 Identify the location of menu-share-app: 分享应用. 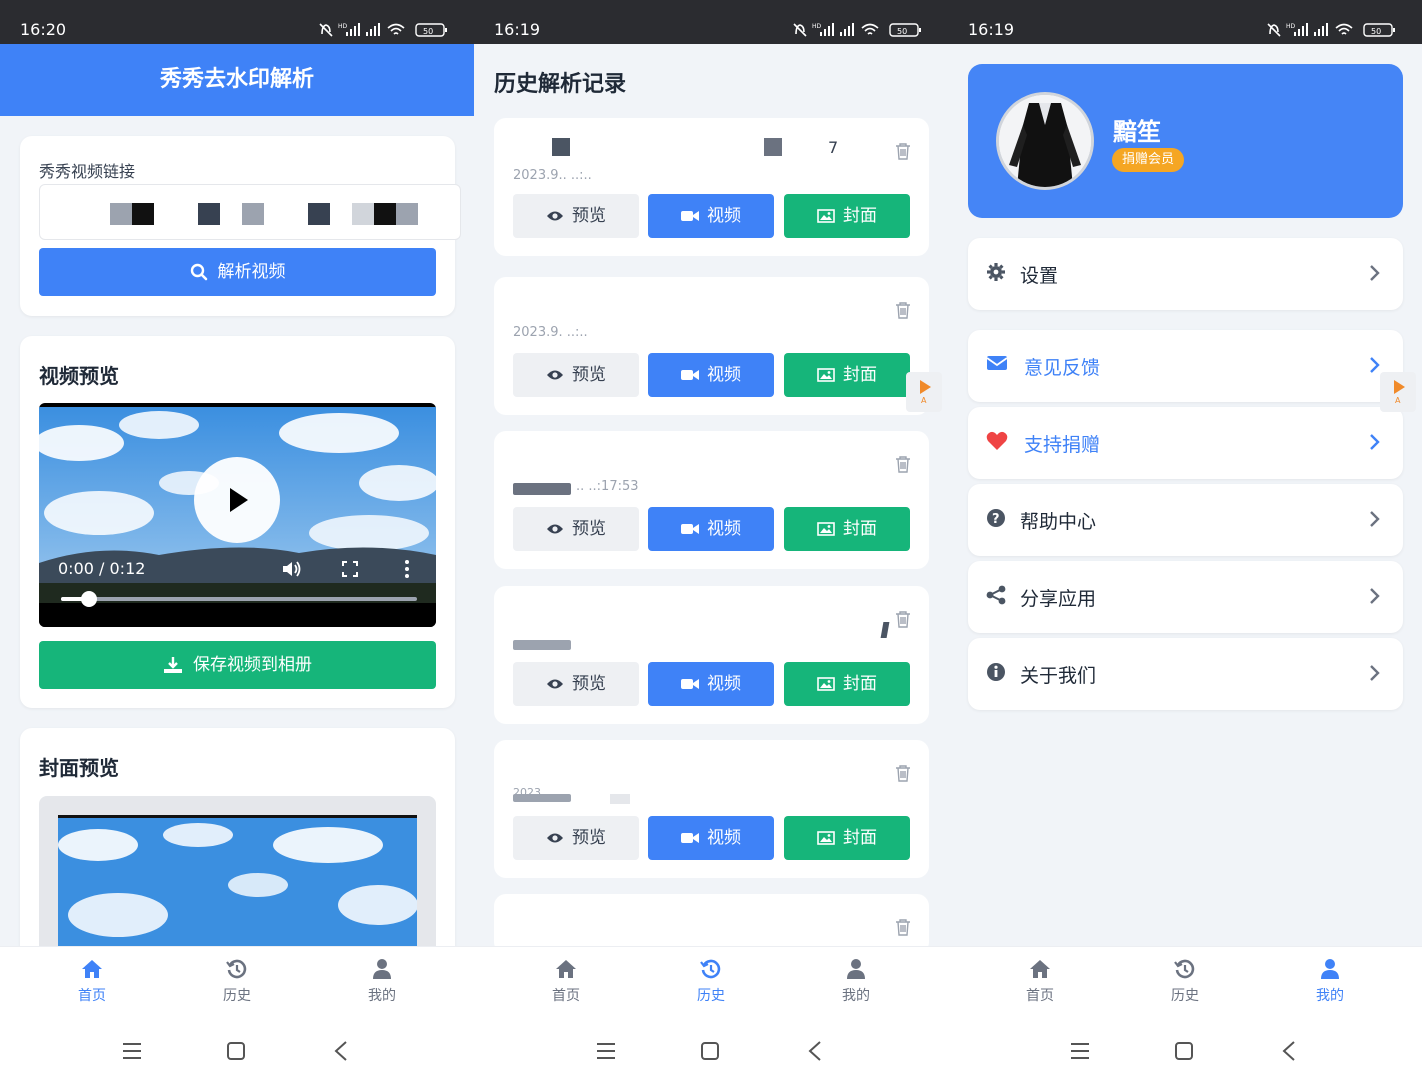
(1185, 597).